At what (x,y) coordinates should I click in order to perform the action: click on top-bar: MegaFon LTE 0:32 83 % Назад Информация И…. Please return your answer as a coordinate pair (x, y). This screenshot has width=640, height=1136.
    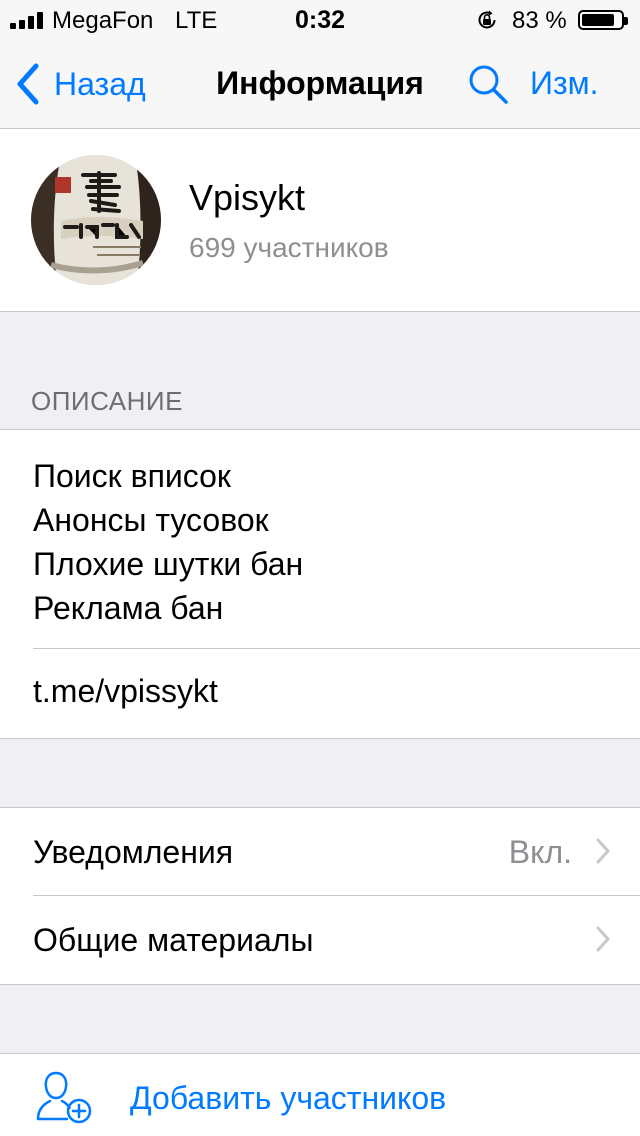
    Looking at the image, I should click on (320, 64).